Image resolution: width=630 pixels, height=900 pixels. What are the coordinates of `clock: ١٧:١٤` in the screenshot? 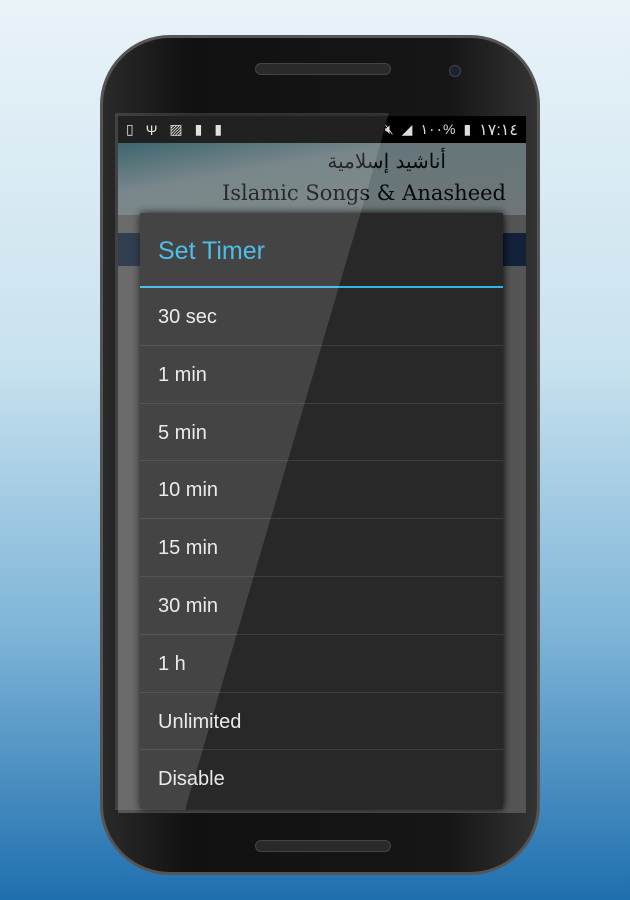 It's located at (498, 130).